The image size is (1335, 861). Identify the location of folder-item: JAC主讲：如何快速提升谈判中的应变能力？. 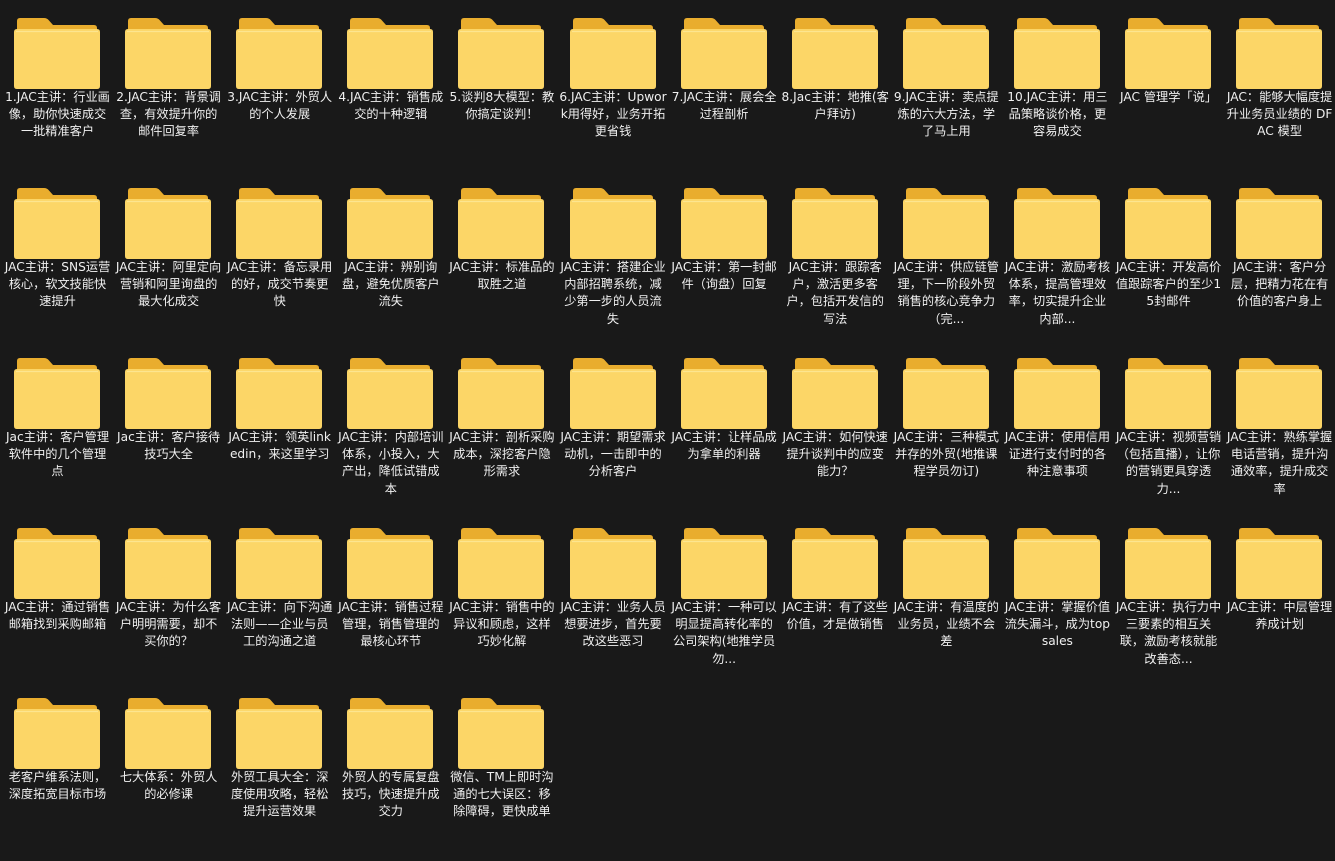
(835, 428).